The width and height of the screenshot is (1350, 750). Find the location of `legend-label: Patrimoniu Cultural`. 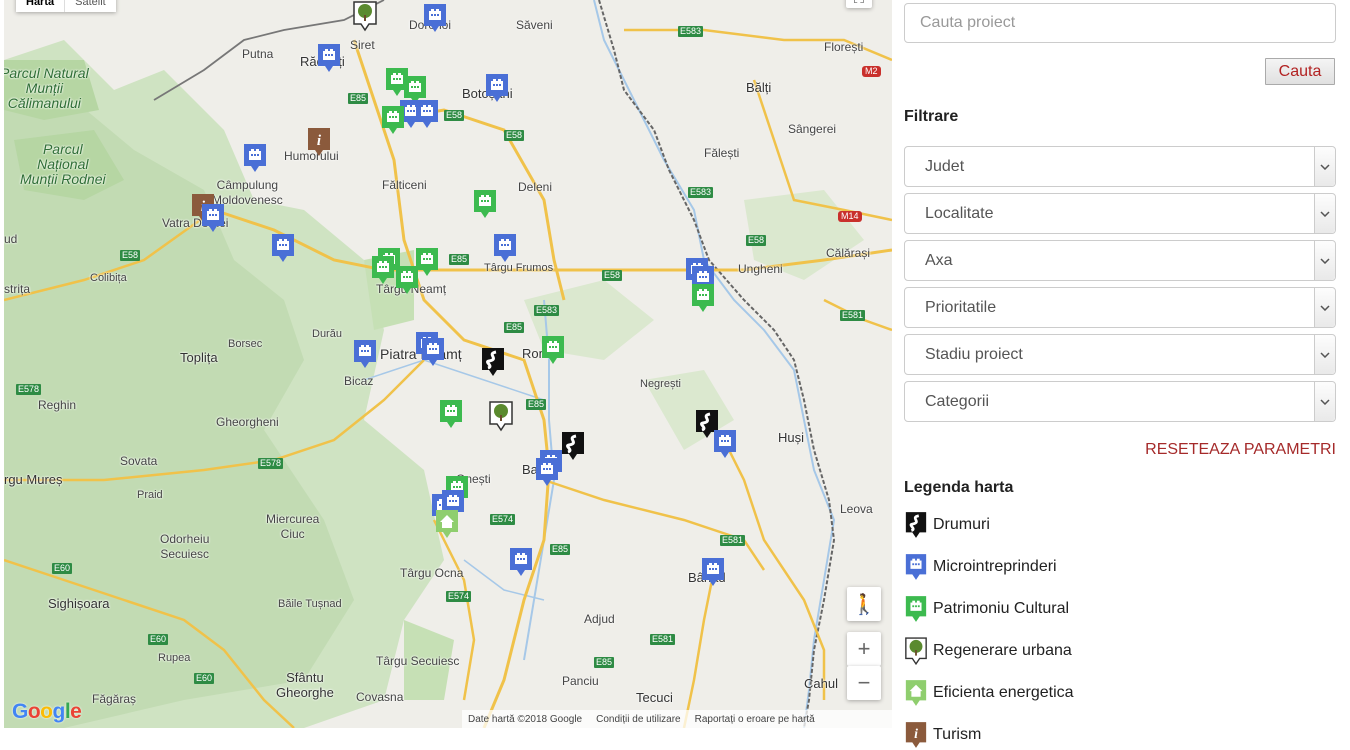

legend-label: Patrimoniu Cultural is located at coordinates (1001, 608).